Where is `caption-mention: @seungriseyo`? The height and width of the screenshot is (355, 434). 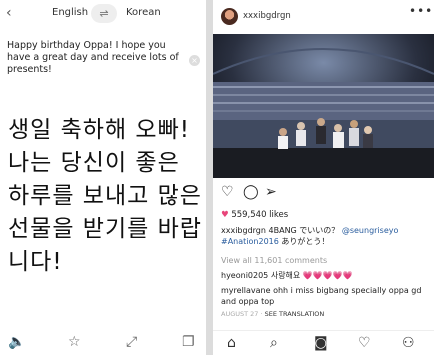
caption-mention: @seungriseyo is located at coordinates (370, 230).